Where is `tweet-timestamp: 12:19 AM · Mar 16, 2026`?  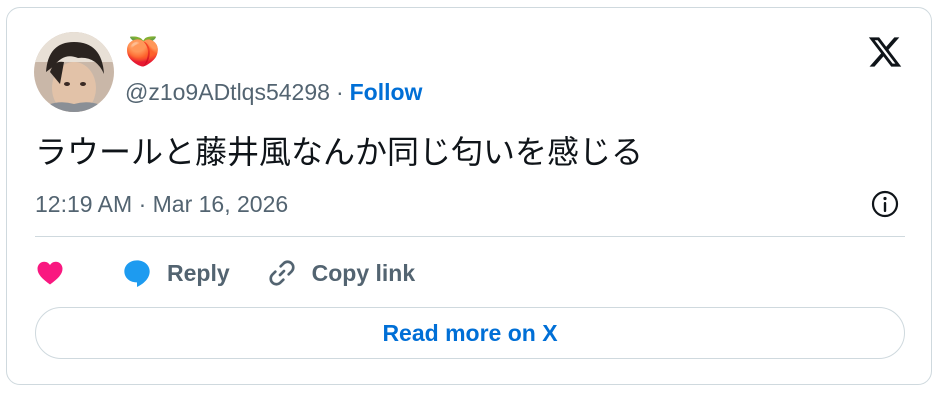 tweet-timestamp: 12:19 AM · Mar 16, 2026 is located at coordinates (161, 204).